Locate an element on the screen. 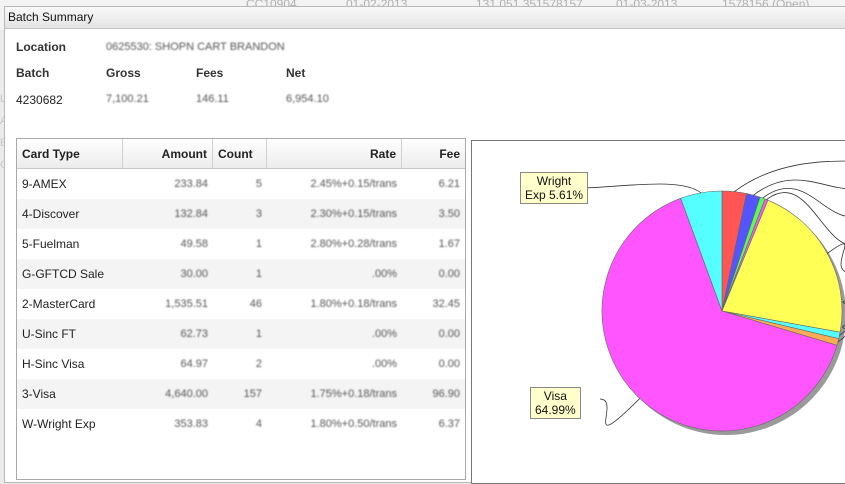 The width and height of the screenshot is (845, 484). net-value: 6,954.10 is located at coordinates (307, 99).